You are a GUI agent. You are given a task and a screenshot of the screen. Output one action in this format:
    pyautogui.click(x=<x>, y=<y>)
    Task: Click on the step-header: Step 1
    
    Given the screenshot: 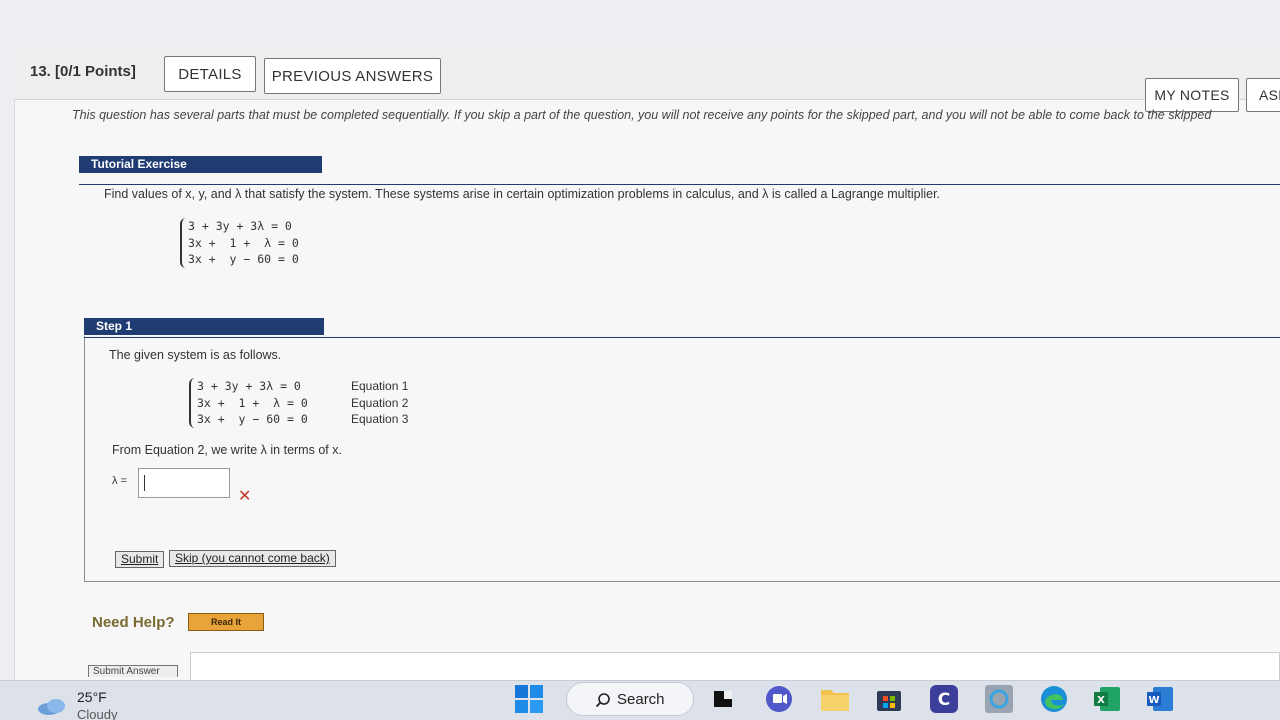 What is the action you would take?
    pyautogui.click(x=204, y=326)
    